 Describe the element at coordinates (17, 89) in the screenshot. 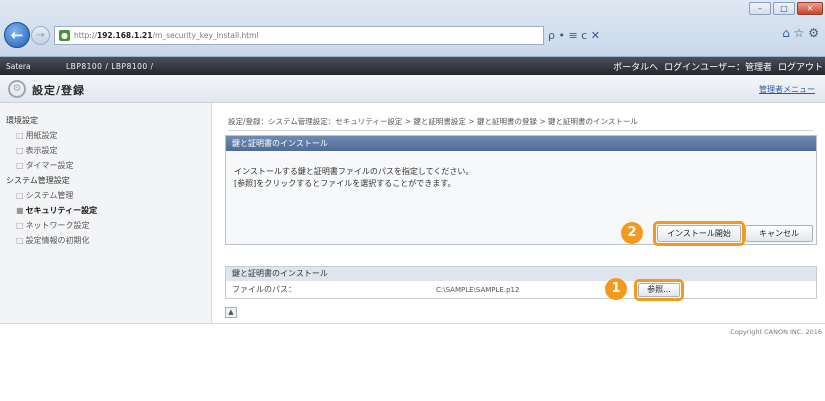

I see `settings-gear-icon: ⚙` at that location.